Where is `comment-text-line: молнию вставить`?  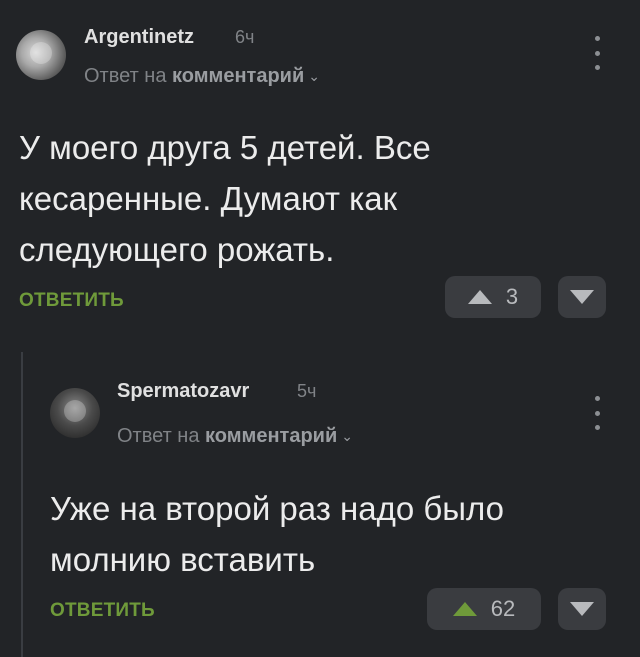 comment-text-line: молнию вставить is located at coordinates (183, 559).